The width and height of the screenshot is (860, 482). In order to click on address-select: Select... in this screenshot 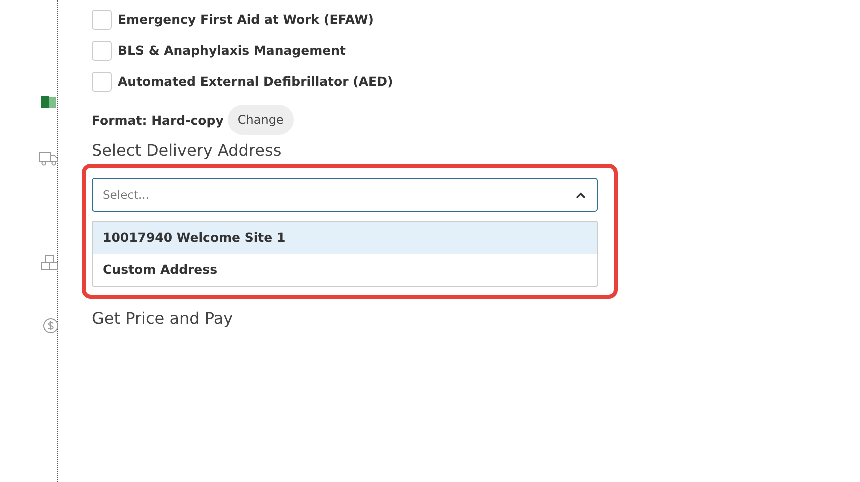, I will do `click(345, 195)`.